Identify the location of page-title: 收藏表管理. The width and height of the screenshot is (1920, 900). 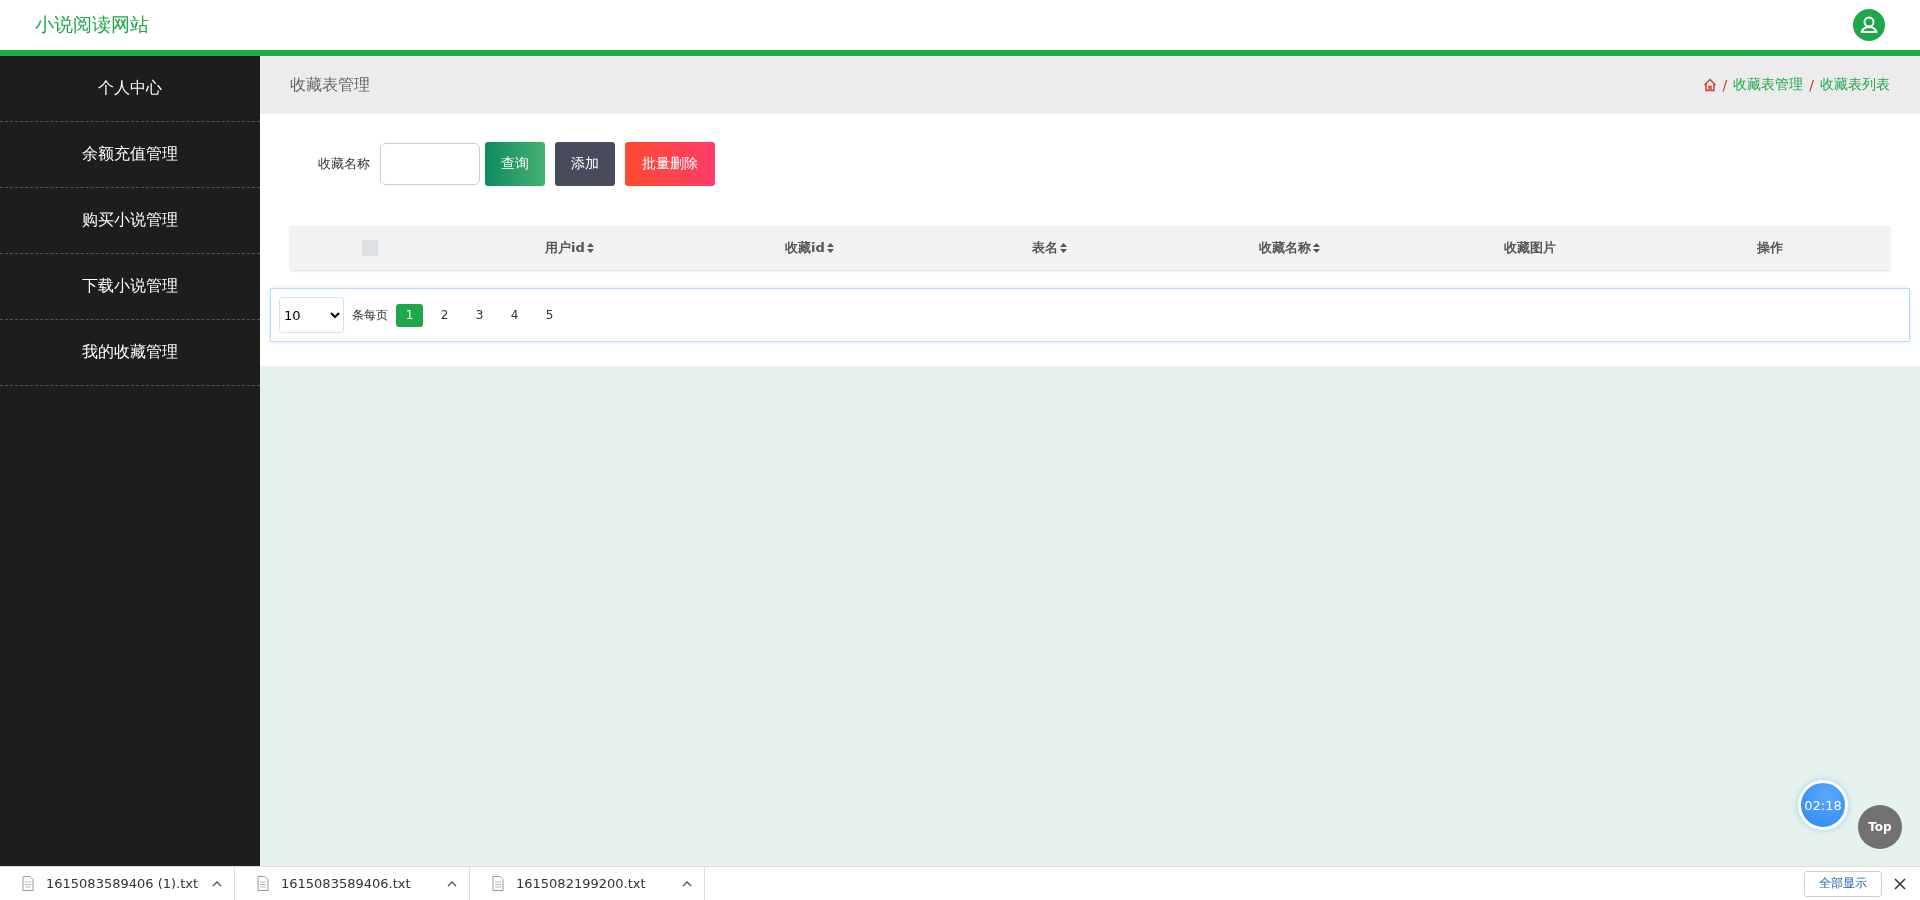
(330, 85).